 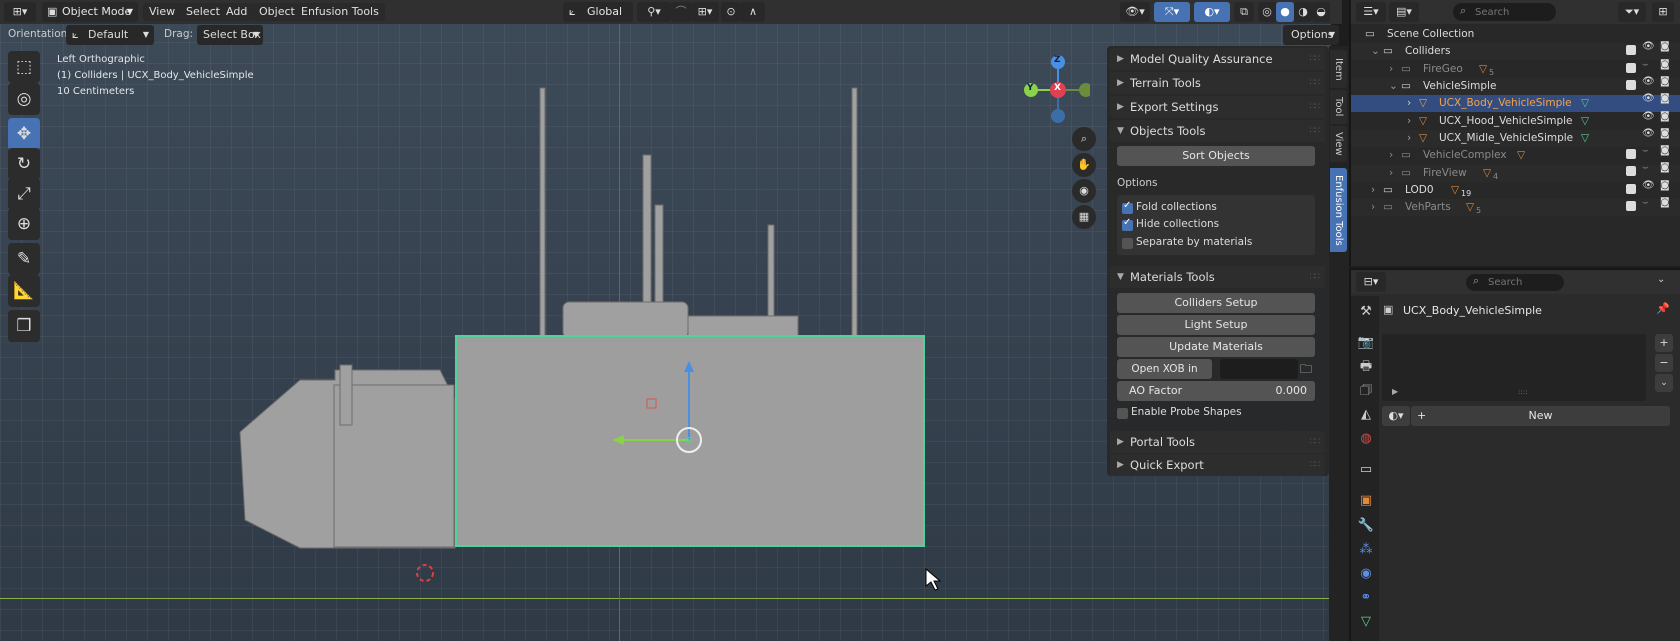 I want to click on rotate-tool: ↻, so click(x=24, y=164).